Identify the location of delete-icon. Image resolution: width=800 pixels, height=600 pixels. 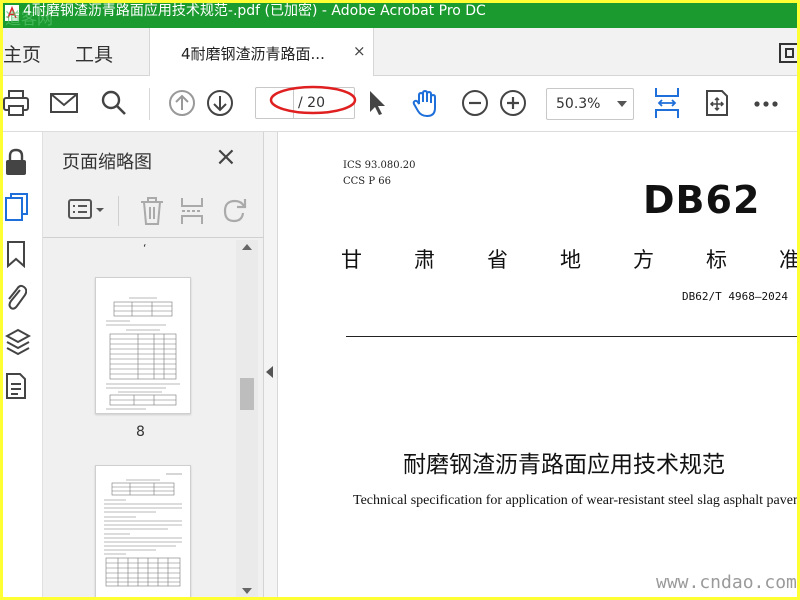
(152, 211).